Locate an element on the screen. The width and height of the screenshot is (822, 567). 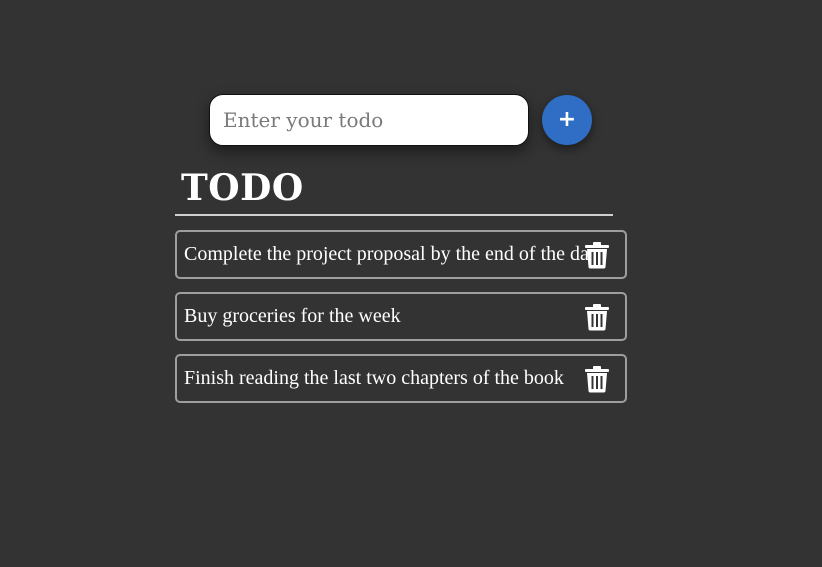
add-todo-button: + is located at coordinates (567, 120).